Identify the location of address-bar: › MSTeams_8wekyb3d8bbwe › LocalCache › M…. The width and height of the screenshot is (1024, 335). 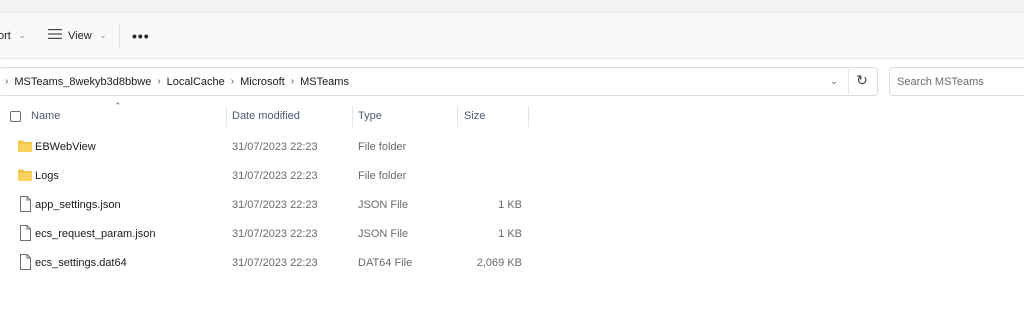
(439, 81).